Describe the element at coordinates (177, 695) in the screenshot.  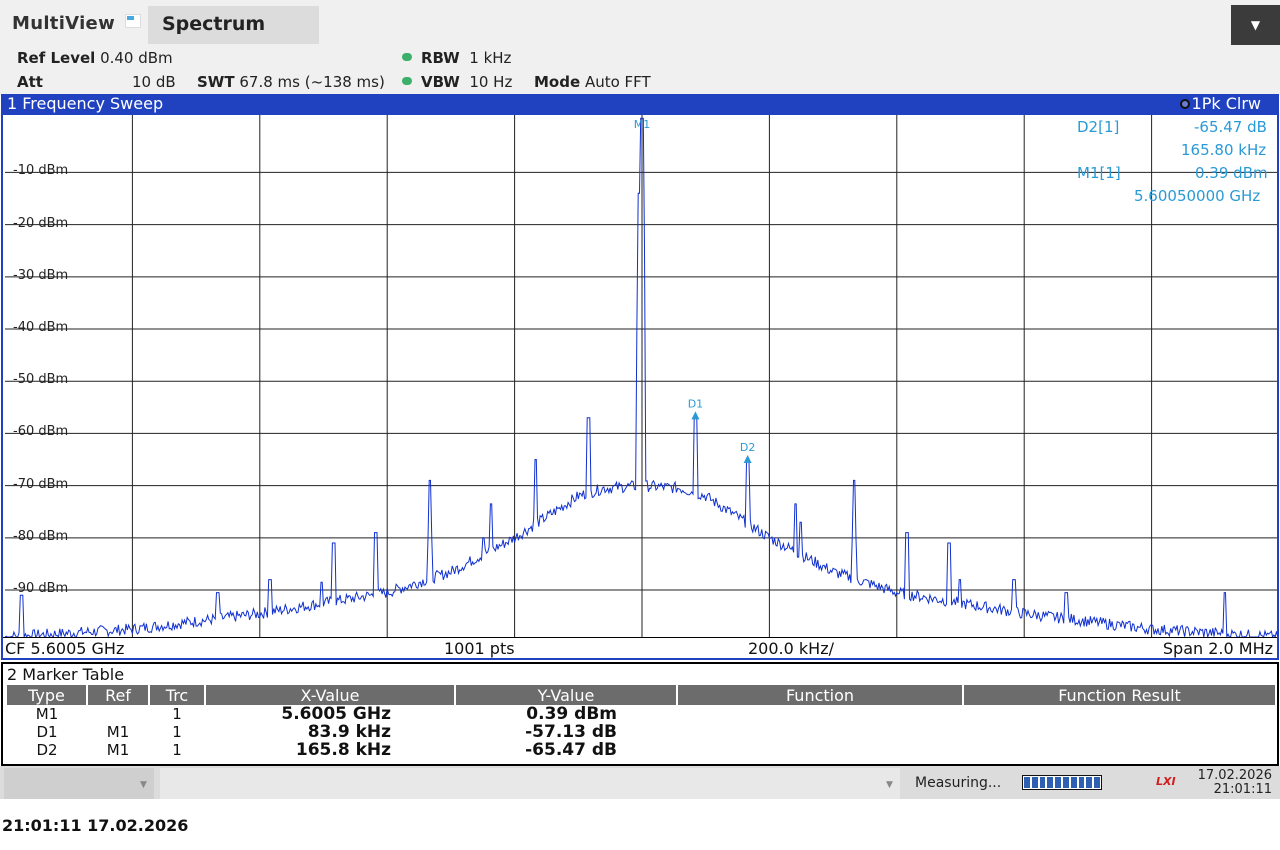
I see `col-trc: Trc` at that location.